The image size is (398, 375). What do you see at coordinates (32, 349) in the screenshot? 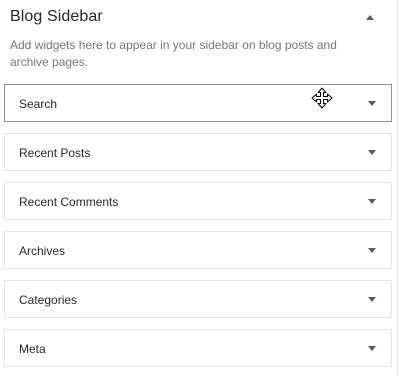
I see `widget-title: Meta` at bounding box center [32, 349].